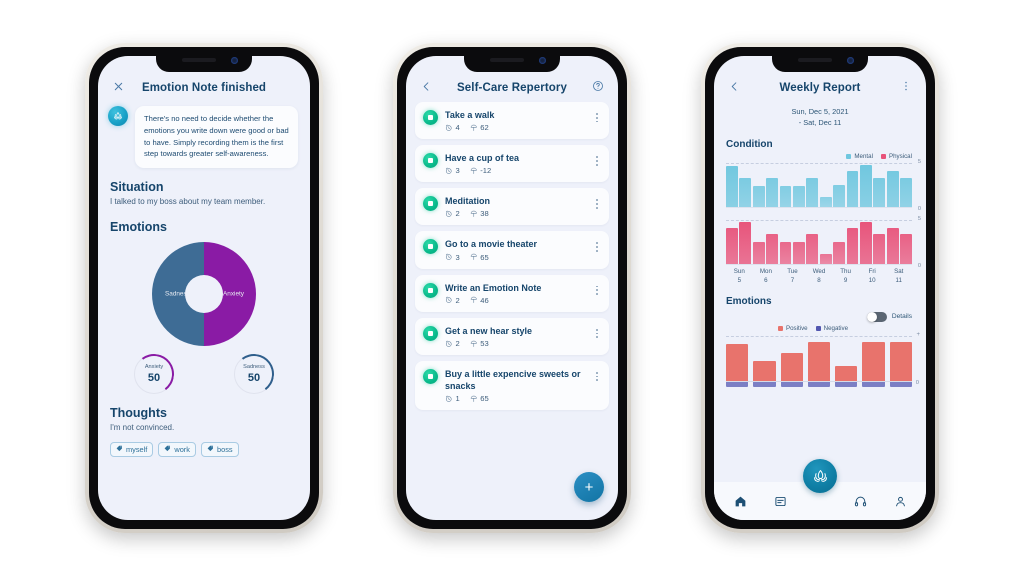  I want to click on front-camera, so click(234, 60).